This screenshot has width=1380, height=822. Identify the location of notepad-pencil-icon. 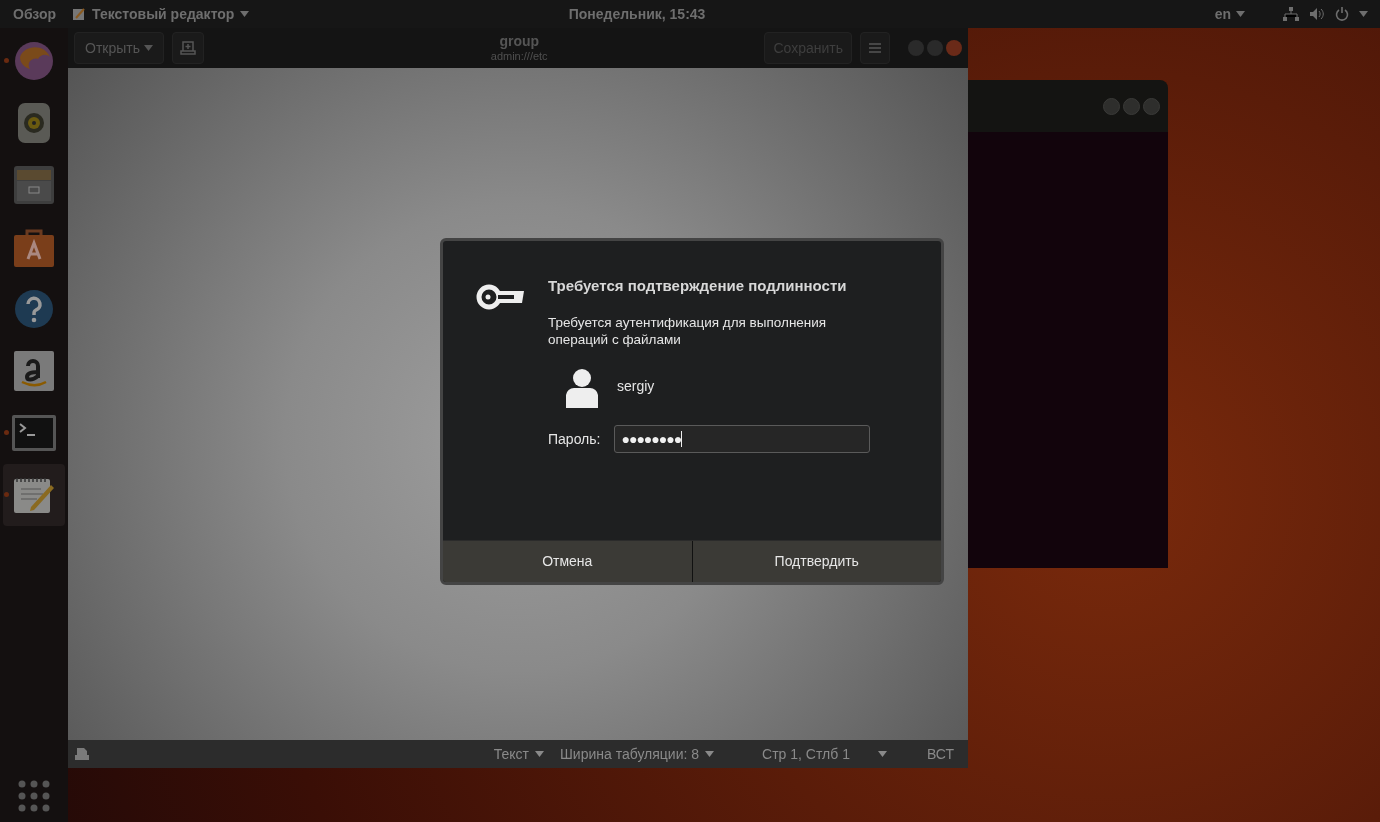
(34, 495).